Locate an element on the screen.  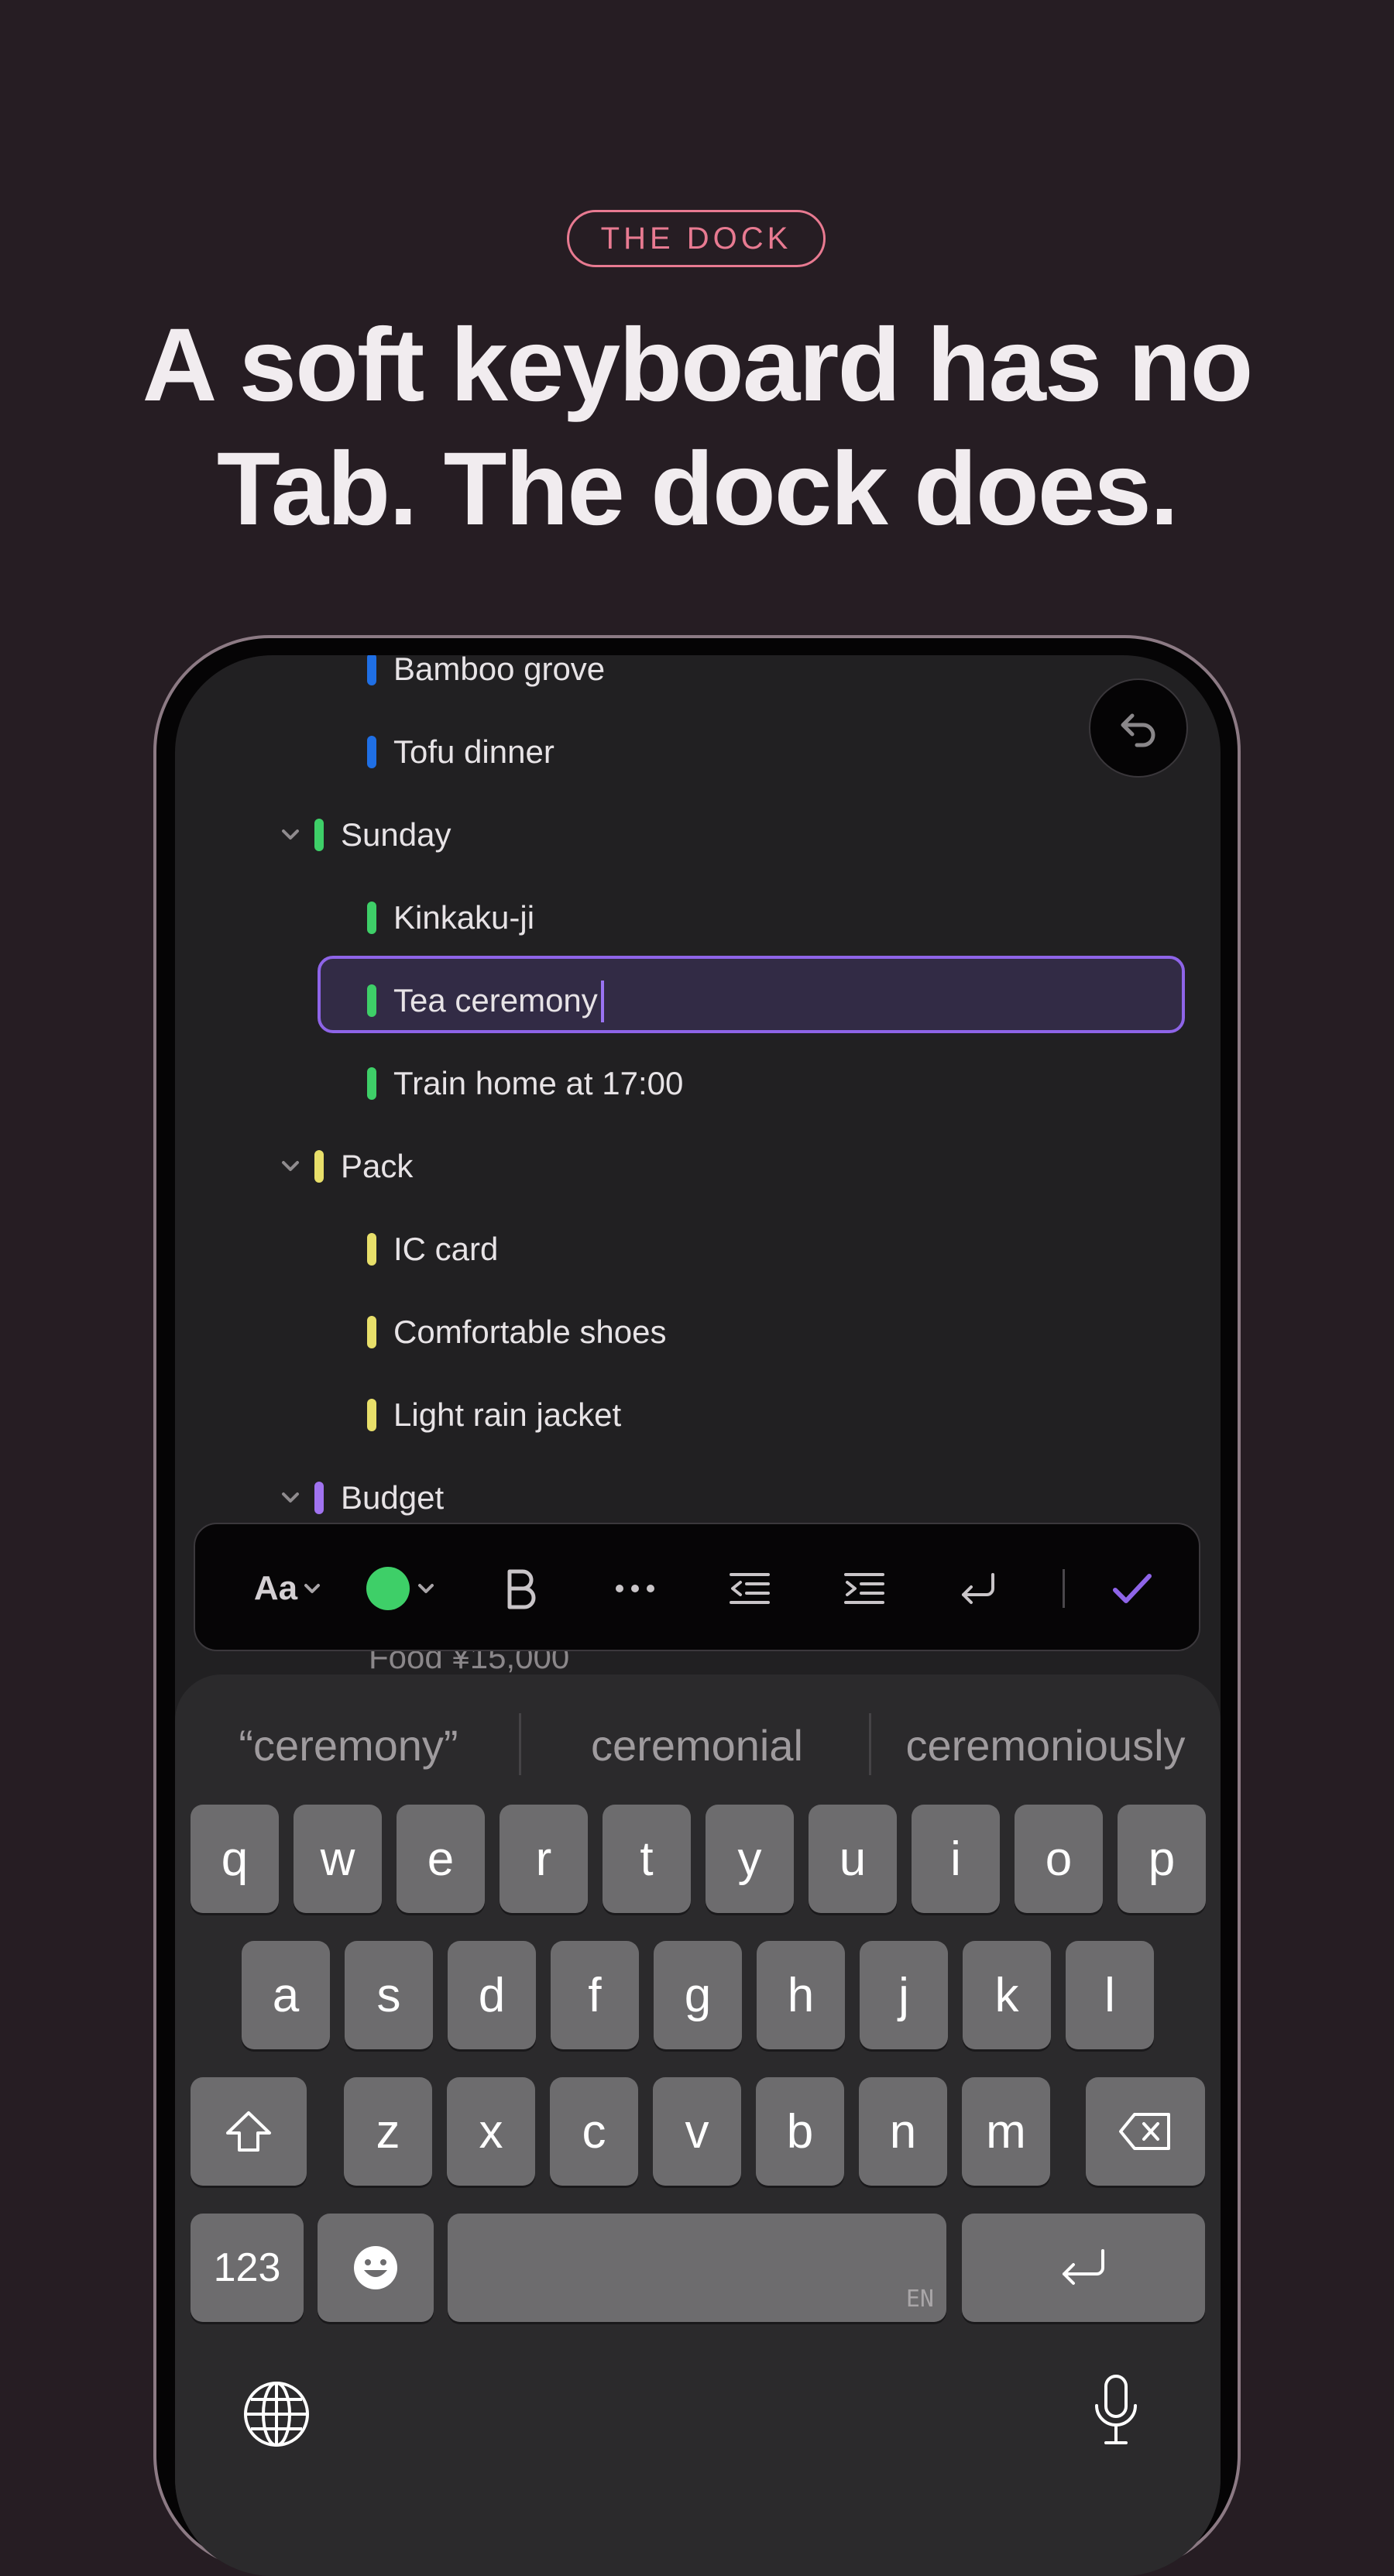
key-s: s is located at coordinates (389, 1995).